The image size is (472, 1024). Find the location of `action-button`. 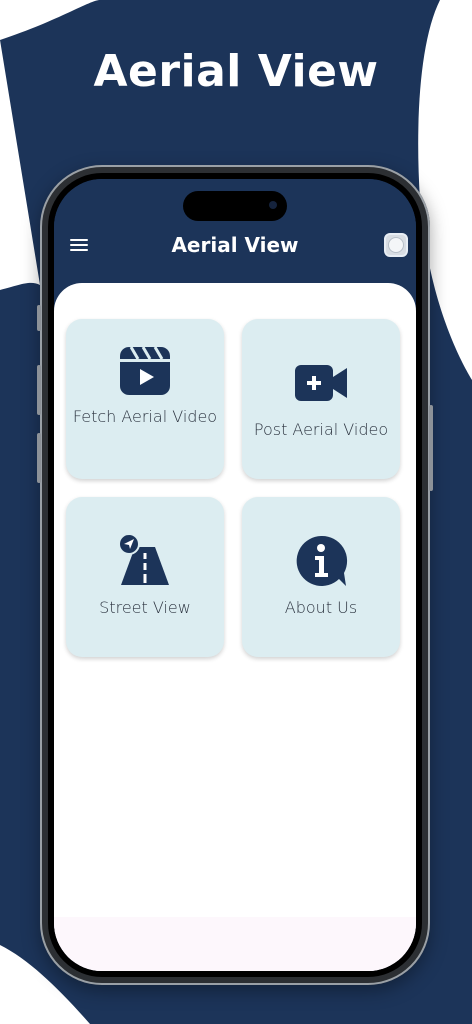

action-button is located at coordinates (39, 318).